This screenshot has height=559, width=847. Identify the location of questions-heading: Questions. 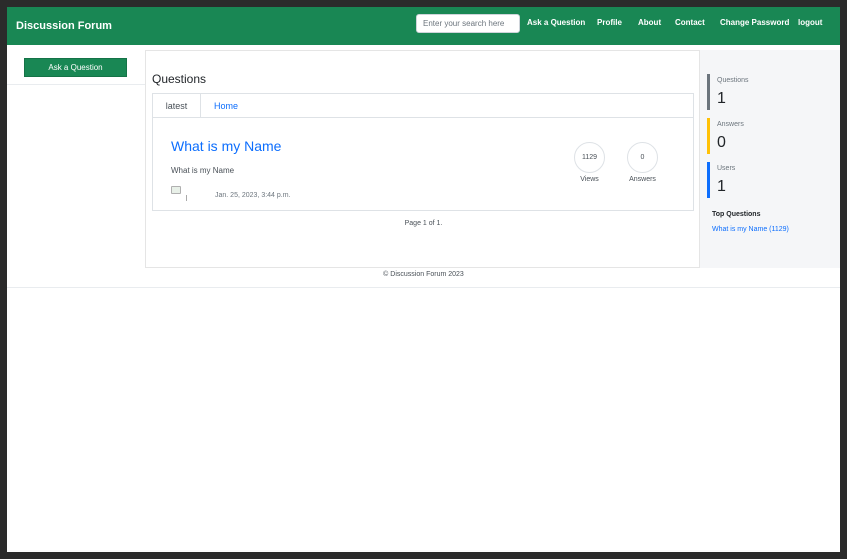
(179, 79).